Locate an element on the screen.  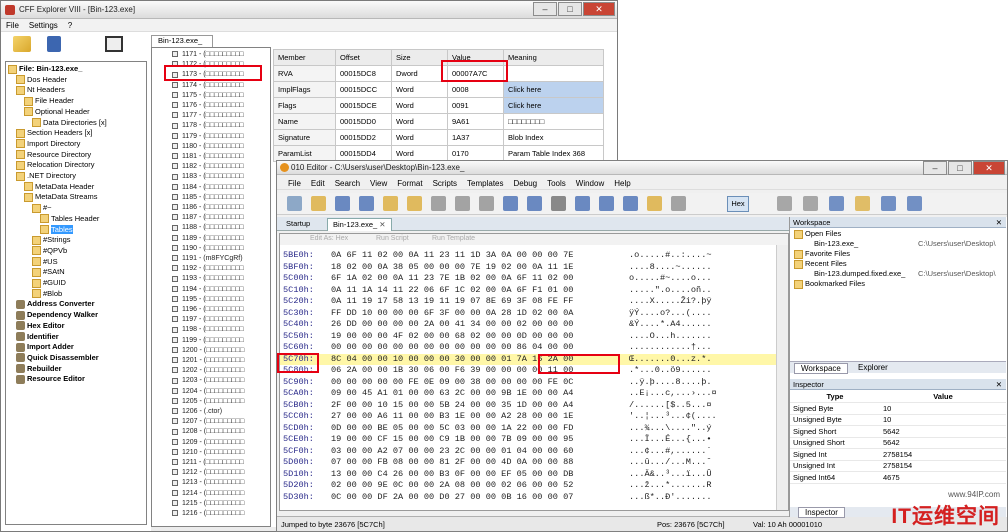
tab-explorer: Explorer is located at coordinates (873, 367).